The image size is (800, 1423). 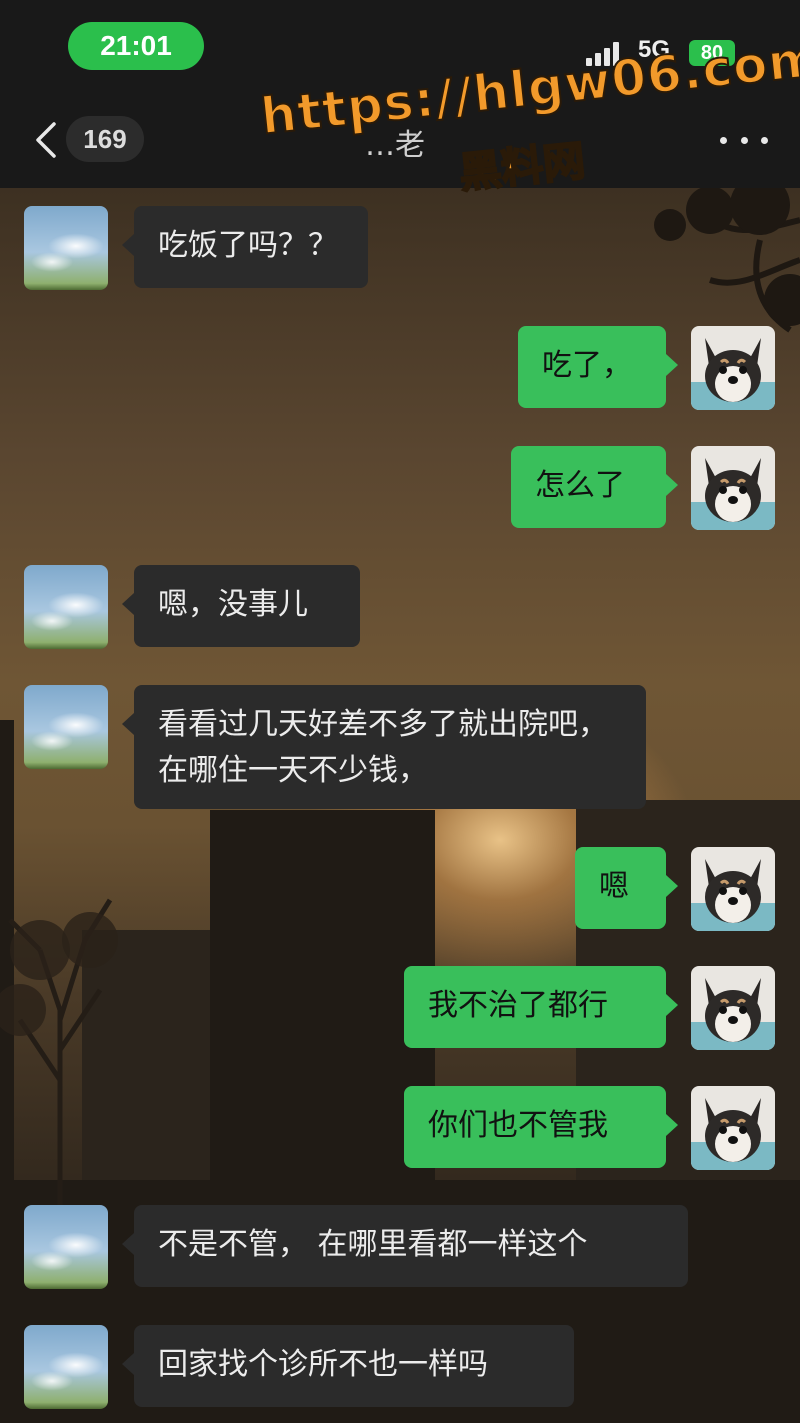 I want to click on unread-count-badge: 169, so click(x=105, y=139).